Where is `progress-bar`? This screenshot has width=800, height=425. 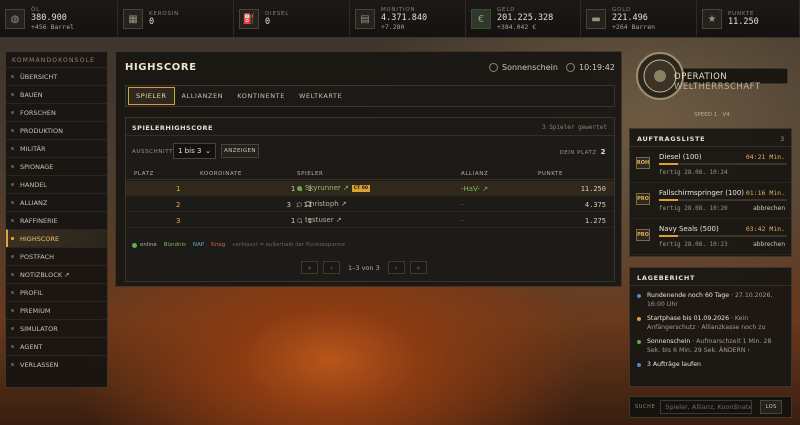 progress-bar is located at coordinates (723, 200).